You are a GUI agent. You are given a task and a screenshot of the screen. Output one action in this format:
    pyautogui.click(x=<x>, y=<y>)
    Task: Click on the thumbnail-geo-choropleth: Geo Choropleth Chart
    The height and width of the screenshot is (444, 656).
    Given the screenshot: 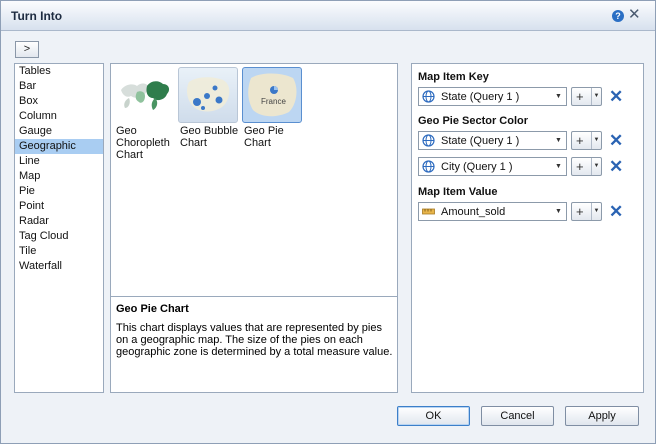 What is the action you would take?
    pyautogui.click(x=145, y=114)
    